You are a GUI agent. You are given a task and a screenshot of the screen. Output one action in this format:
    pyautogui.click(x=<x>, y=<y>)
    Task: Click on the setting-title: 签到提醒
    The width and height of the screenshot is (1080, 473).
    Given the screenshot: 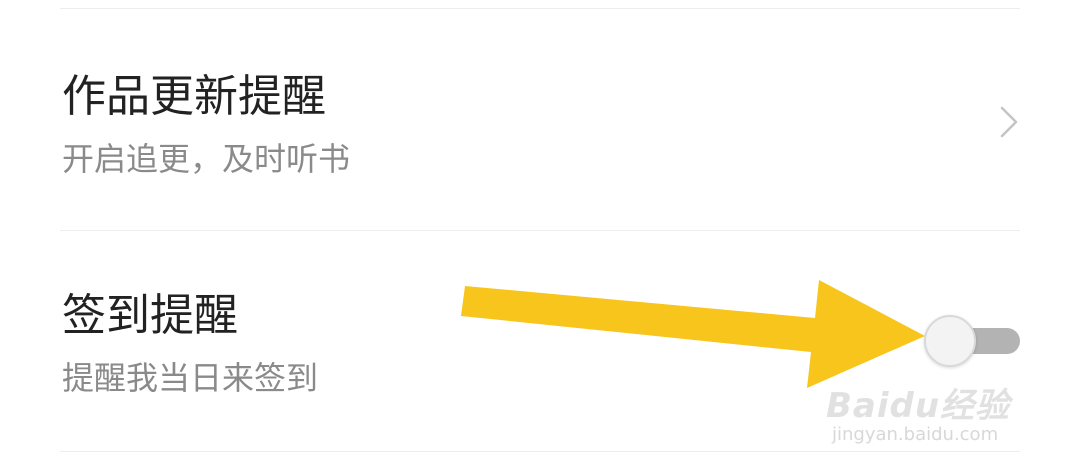 What is the action you would take?
    pyautogui.click(x=150, y=315)
    